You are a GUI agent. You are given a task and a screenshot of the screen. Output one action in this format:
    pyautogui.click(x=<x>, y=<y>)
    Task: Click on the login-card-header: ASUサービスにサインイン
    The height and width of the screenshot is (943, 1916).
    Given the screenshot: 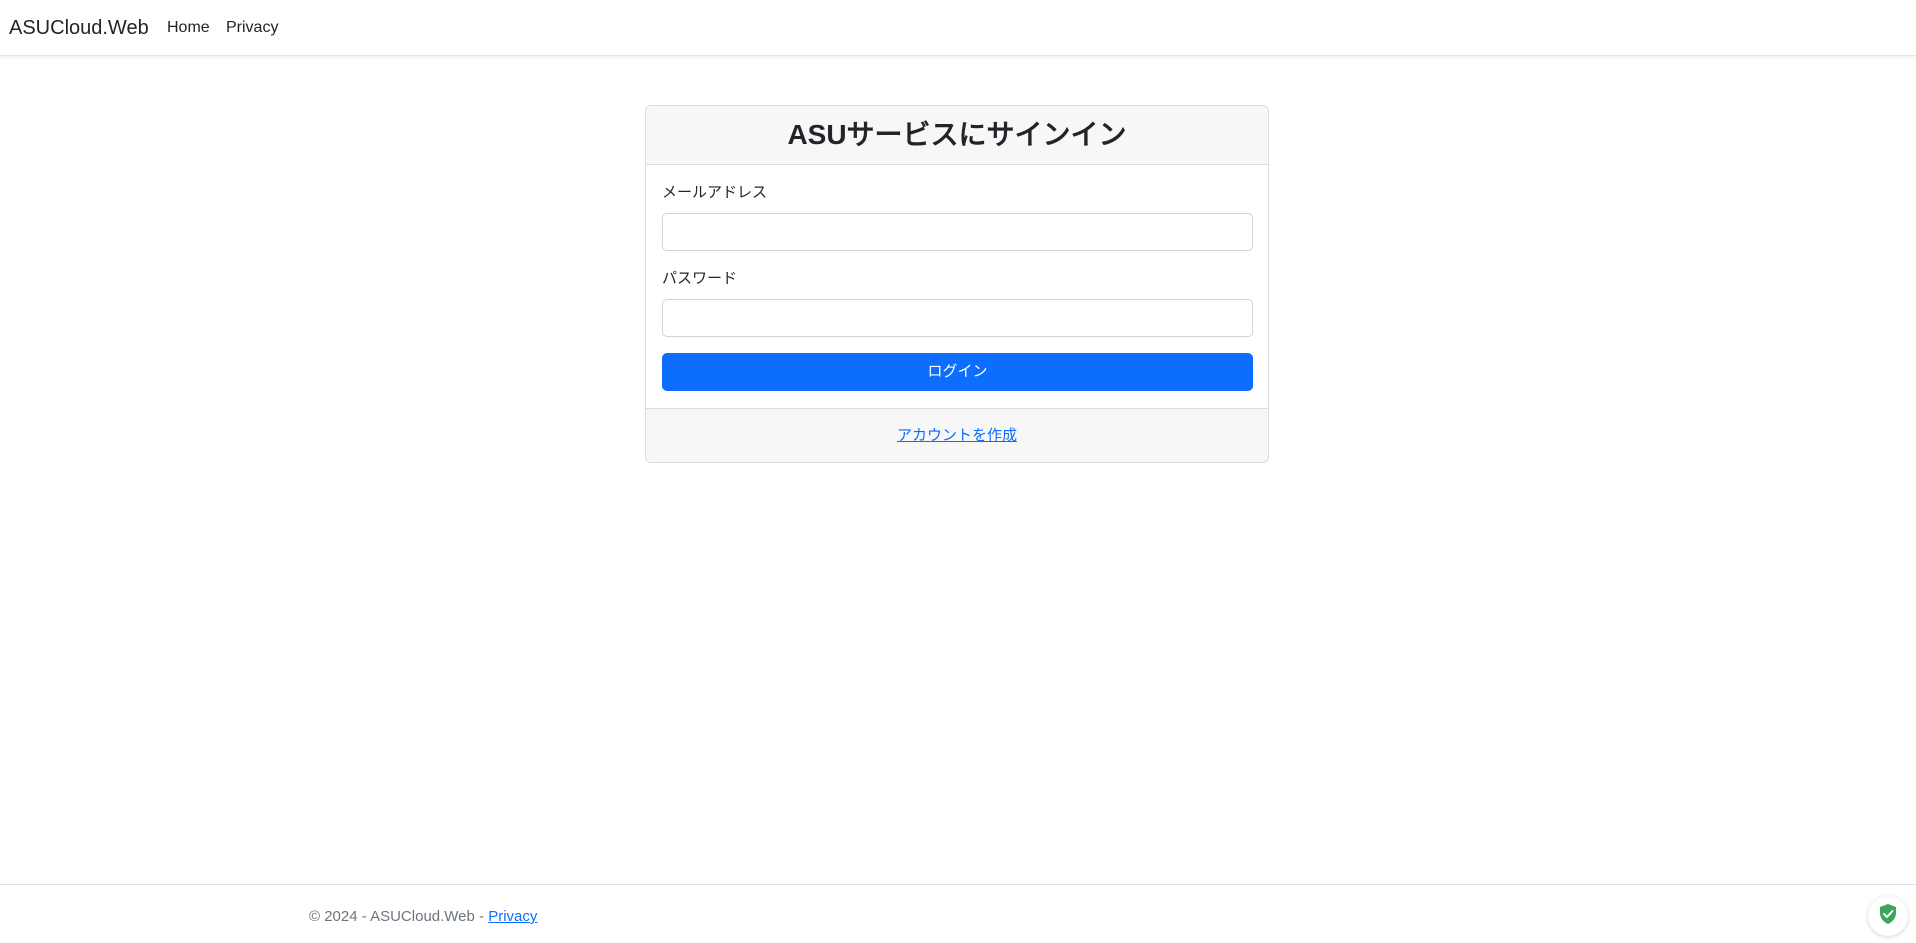 What is the action you would take?
    pyautogui.click(x=957, y=135)
    